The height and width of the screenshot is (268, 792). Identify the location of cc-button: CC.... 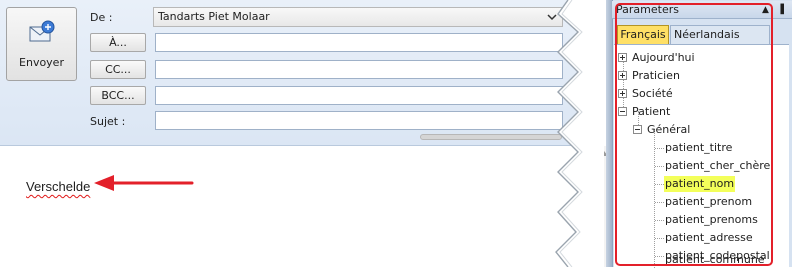
(118, 69).